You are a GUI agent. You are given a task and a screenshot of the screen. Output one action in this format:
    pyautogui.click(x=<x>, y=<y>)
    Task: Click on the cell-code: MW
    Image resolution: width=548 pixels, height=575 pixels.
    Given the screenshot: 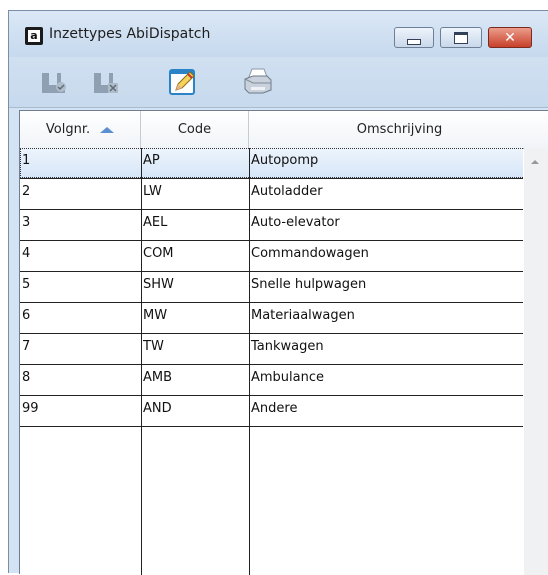 What is the action you would take?
    pyautogui.click(x=155, y=315)
    